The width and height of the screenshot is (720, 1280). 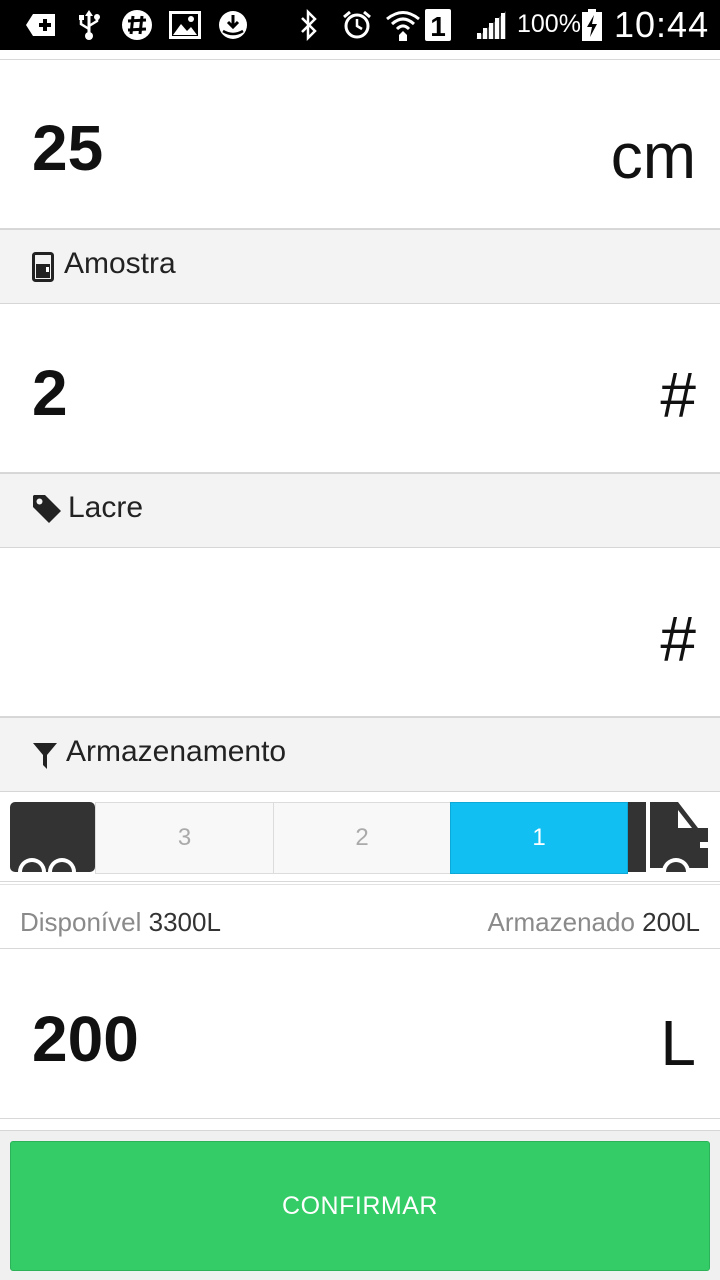 I want to click on alarm-icon, so click(x=357, y=25).